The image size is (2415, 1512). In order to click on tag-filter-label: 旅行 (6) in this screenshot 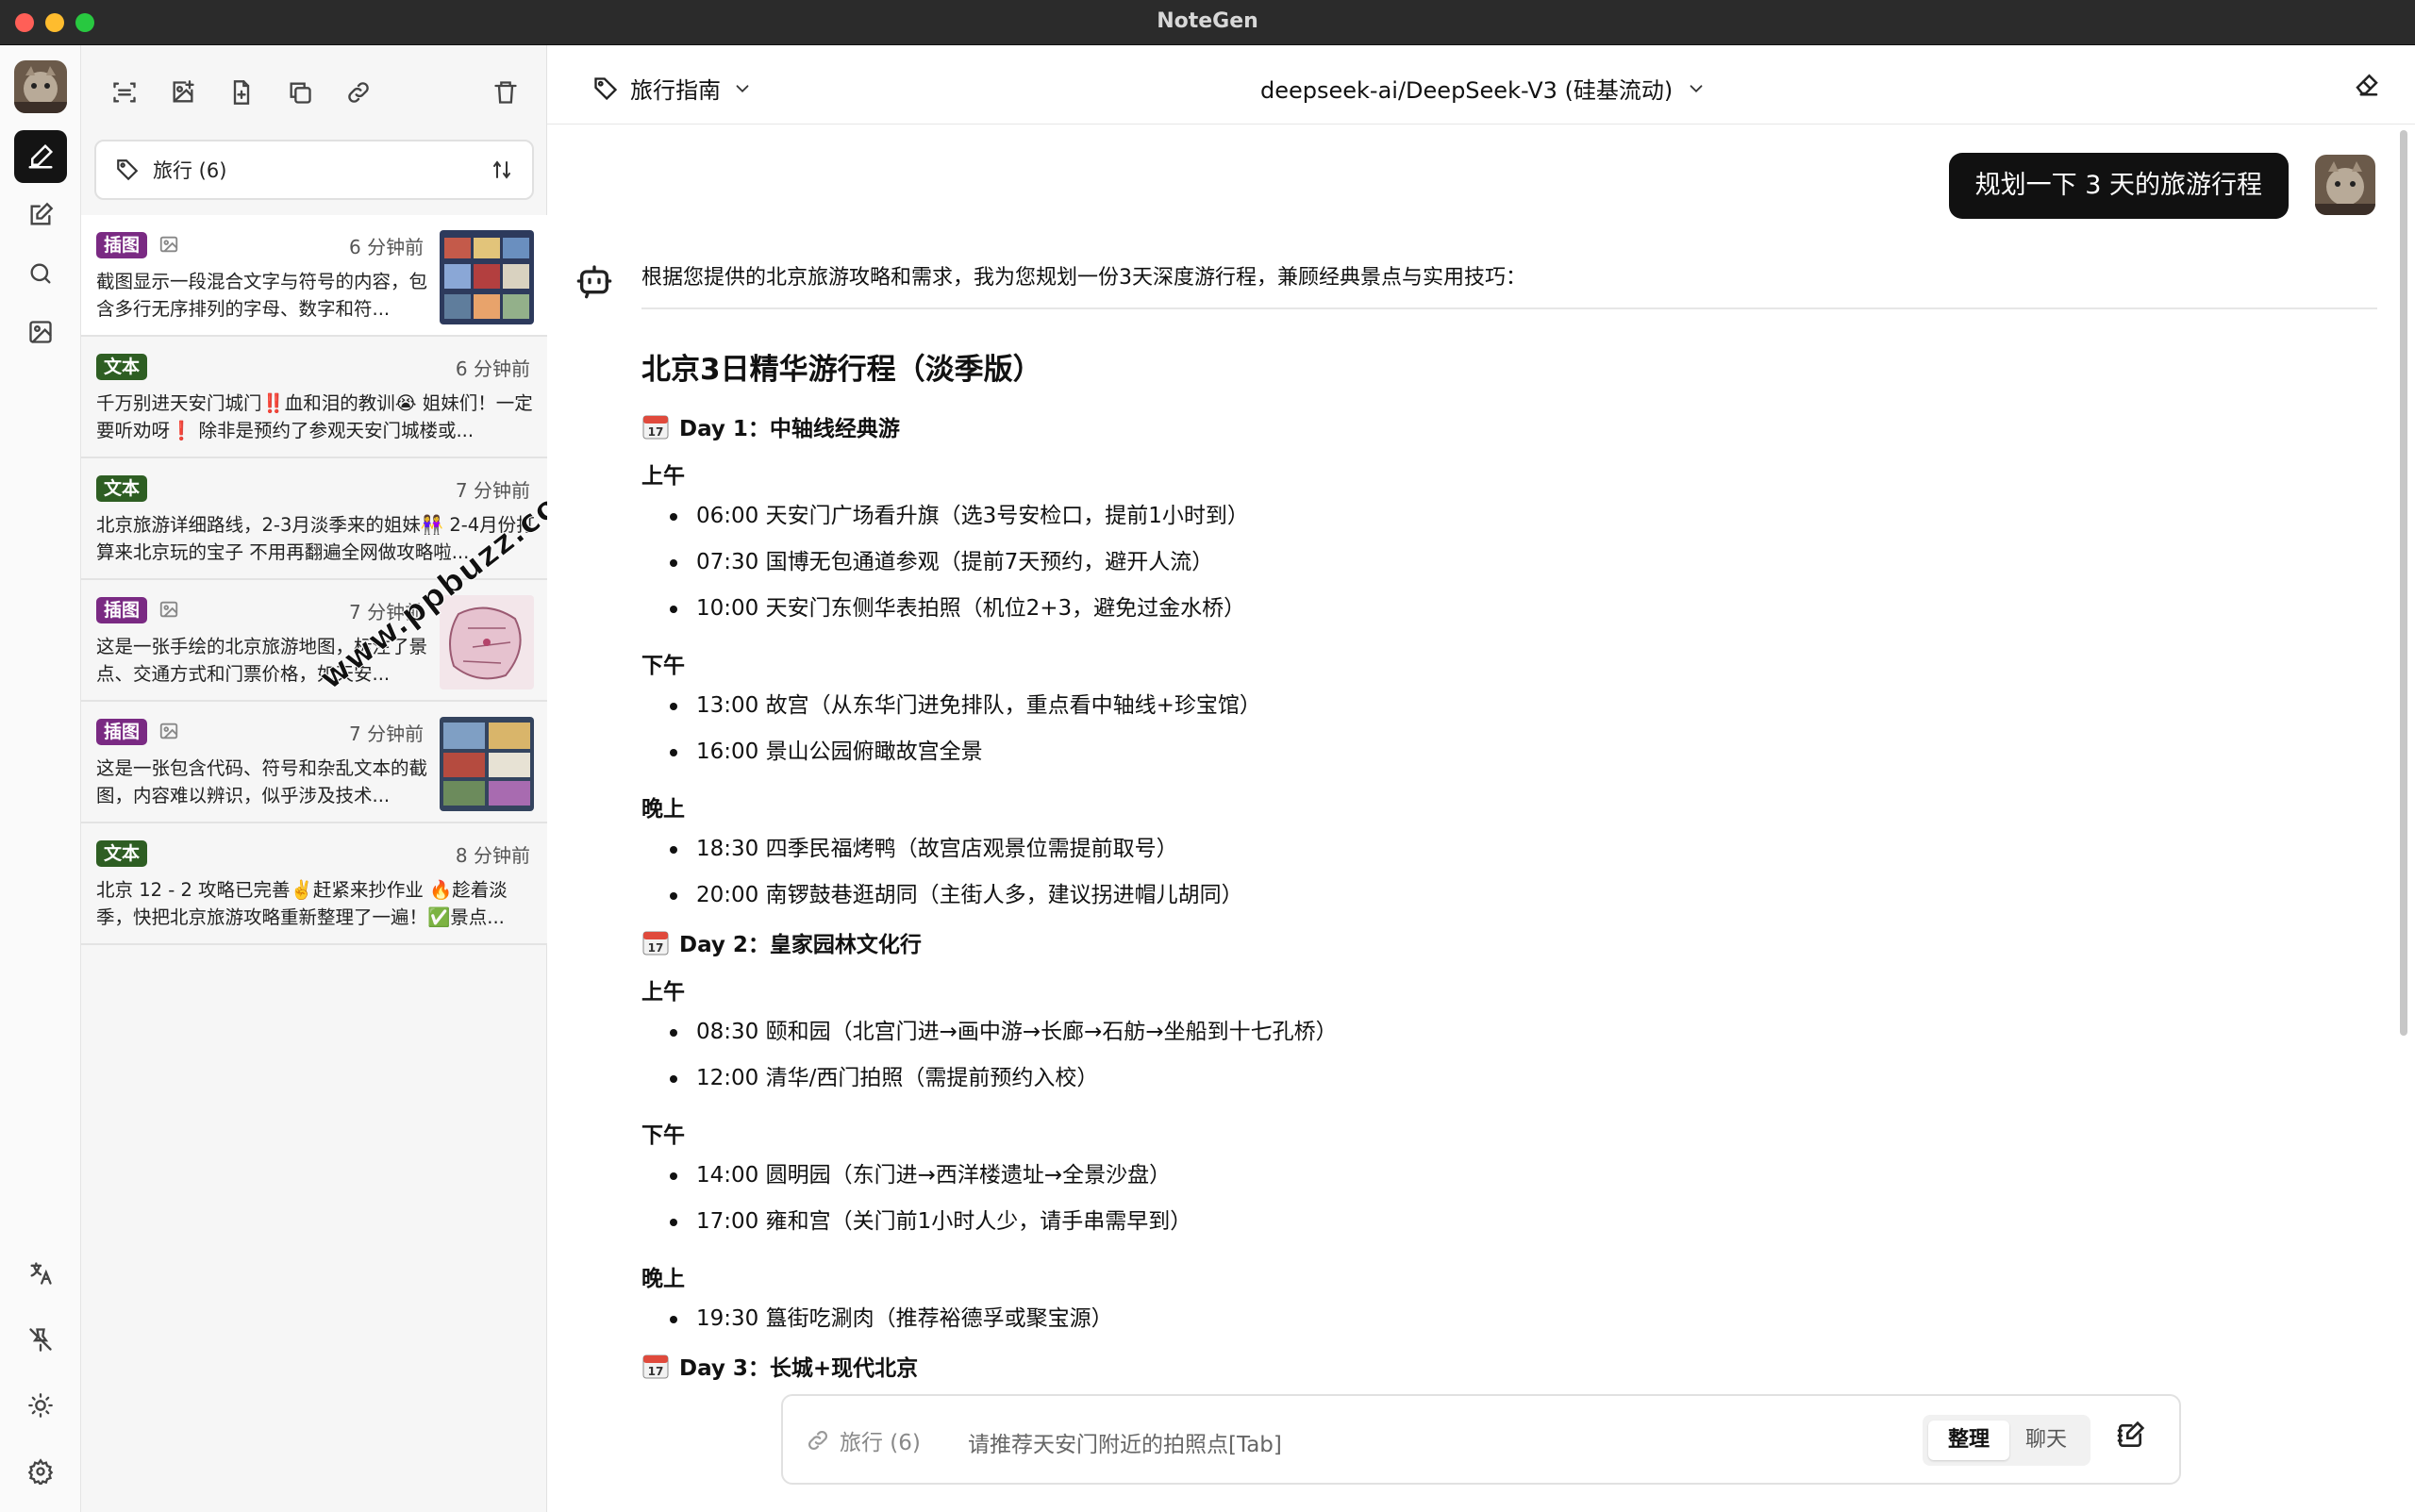, I will do `click(190, 170)`.